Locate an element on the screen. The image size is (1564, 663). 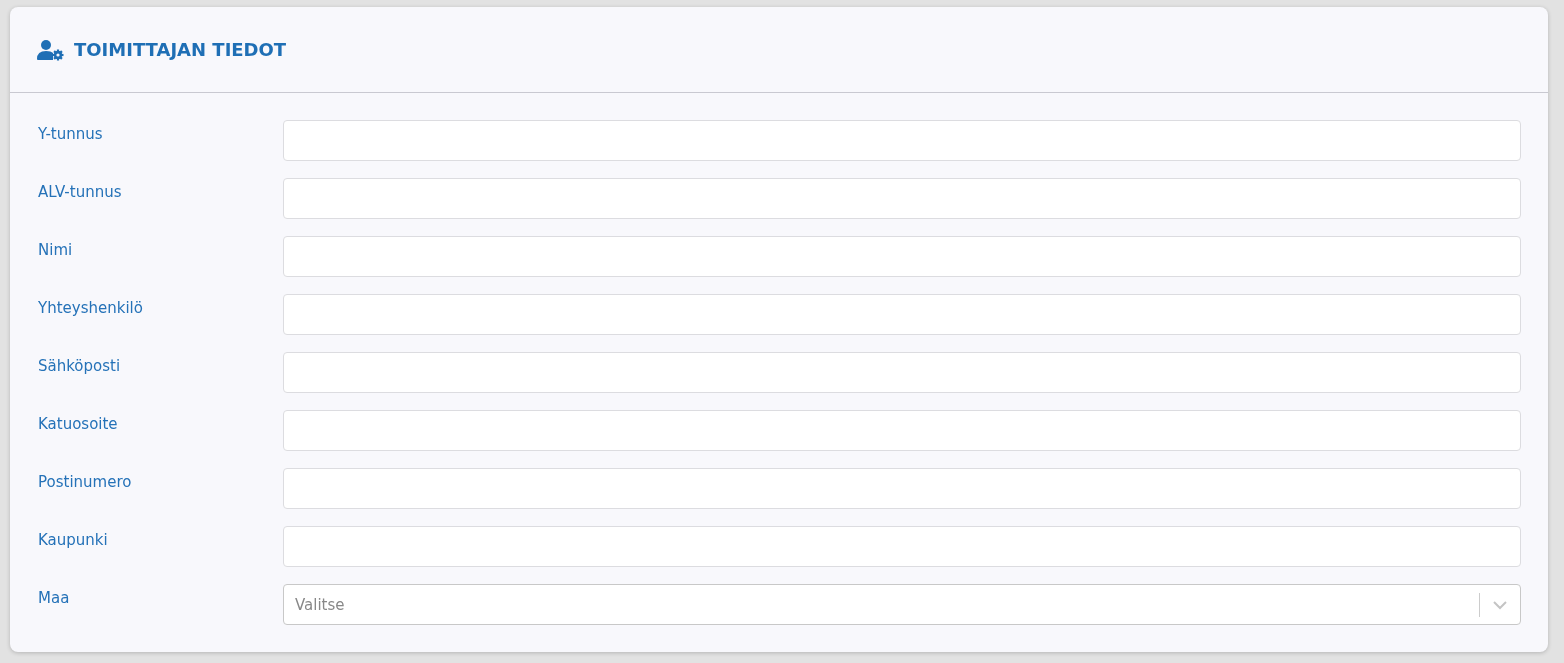
panel-title: TOIMITTAJAN TIEDOT is located at coordinates (180, 49).